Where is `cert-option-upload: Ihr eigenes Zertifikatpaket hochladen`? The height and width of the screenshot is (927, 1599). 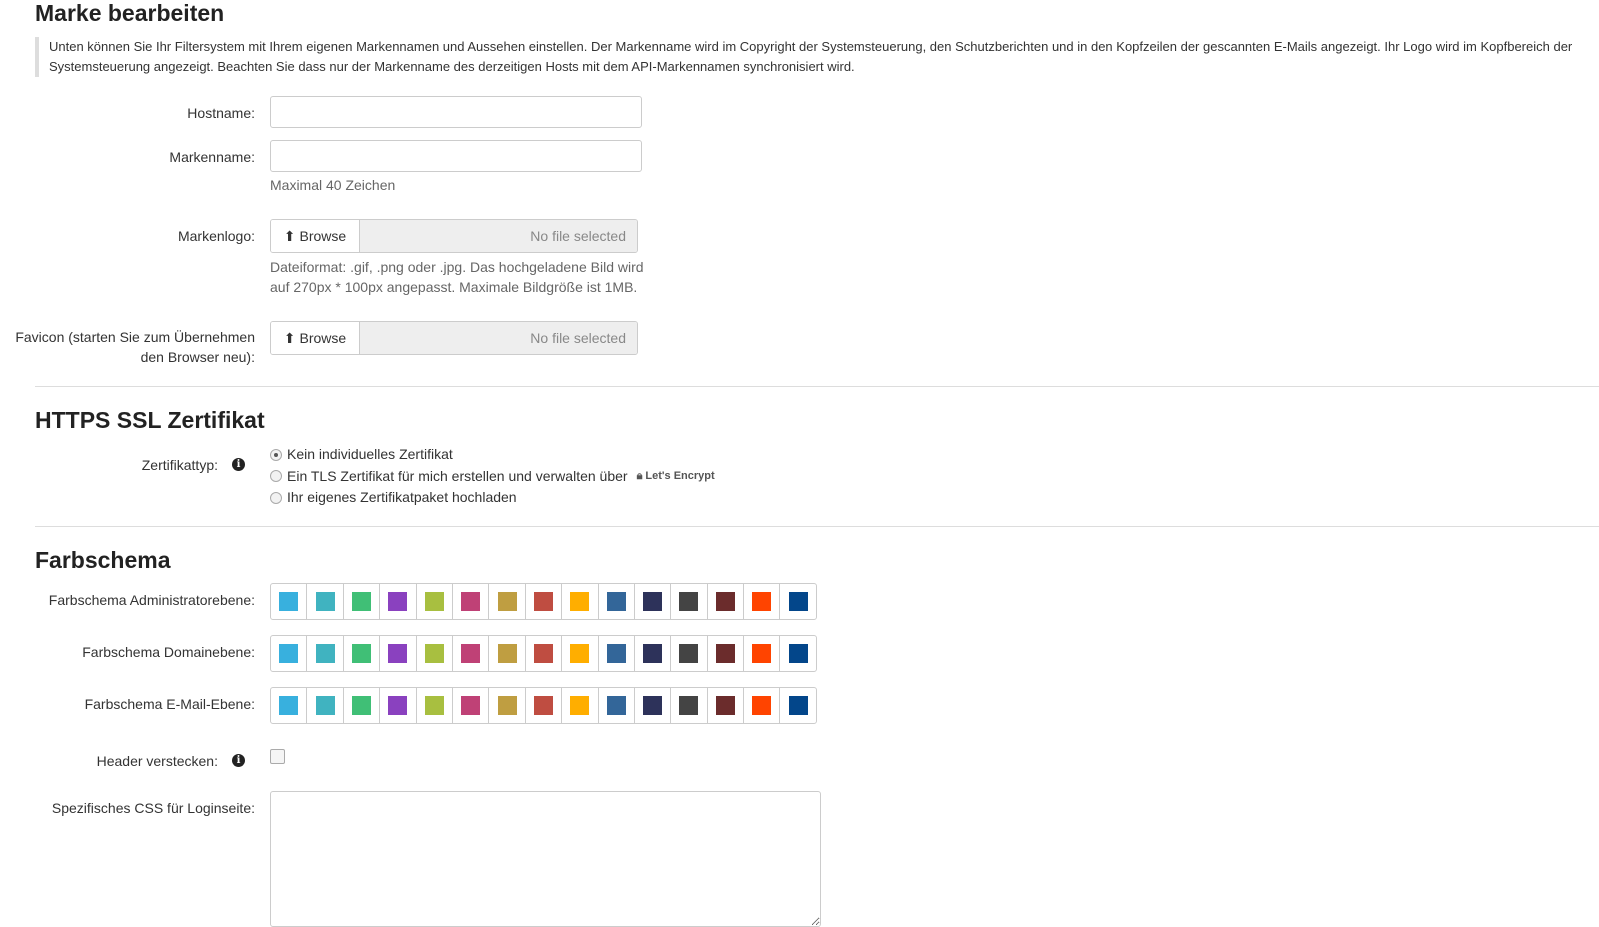
cert-option-upload: Ihr eigenes Zertifikatpaket hochladen is located at coordinates (492, 498).